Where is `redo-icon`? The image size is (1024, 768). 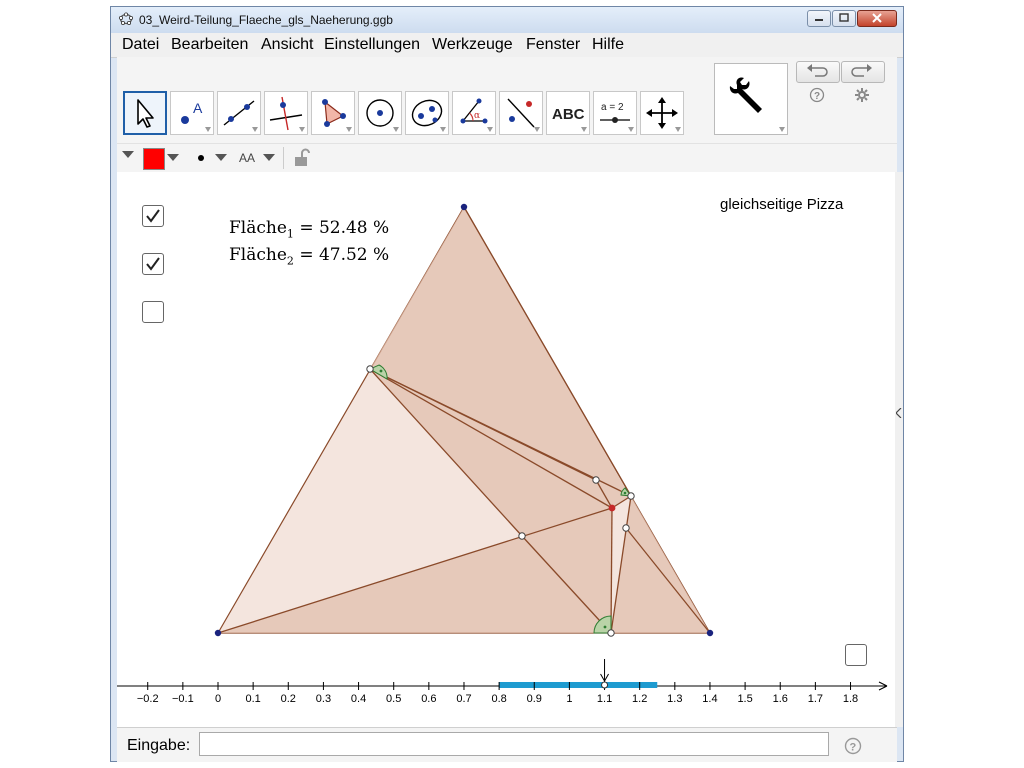 redo-icon is located at coordinates (861, 70).